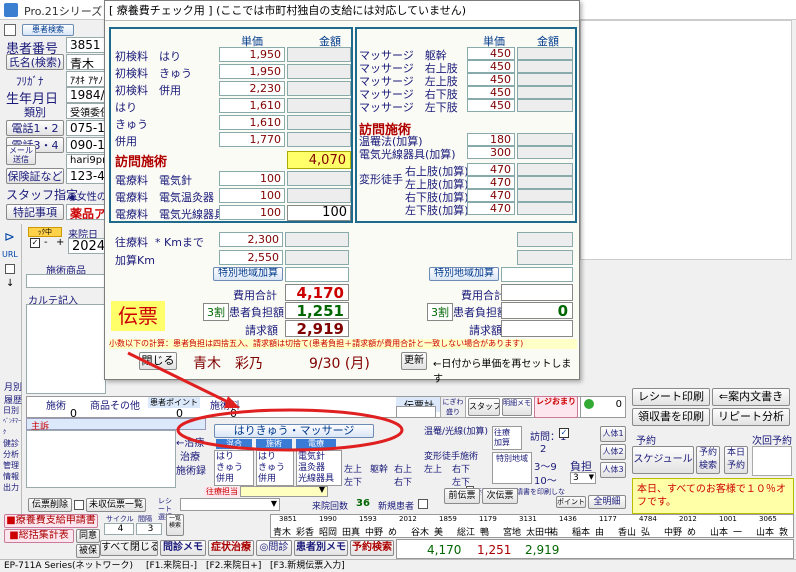 The image size is (796, 572). I want to click on annotation-oval, so click(290, 430).